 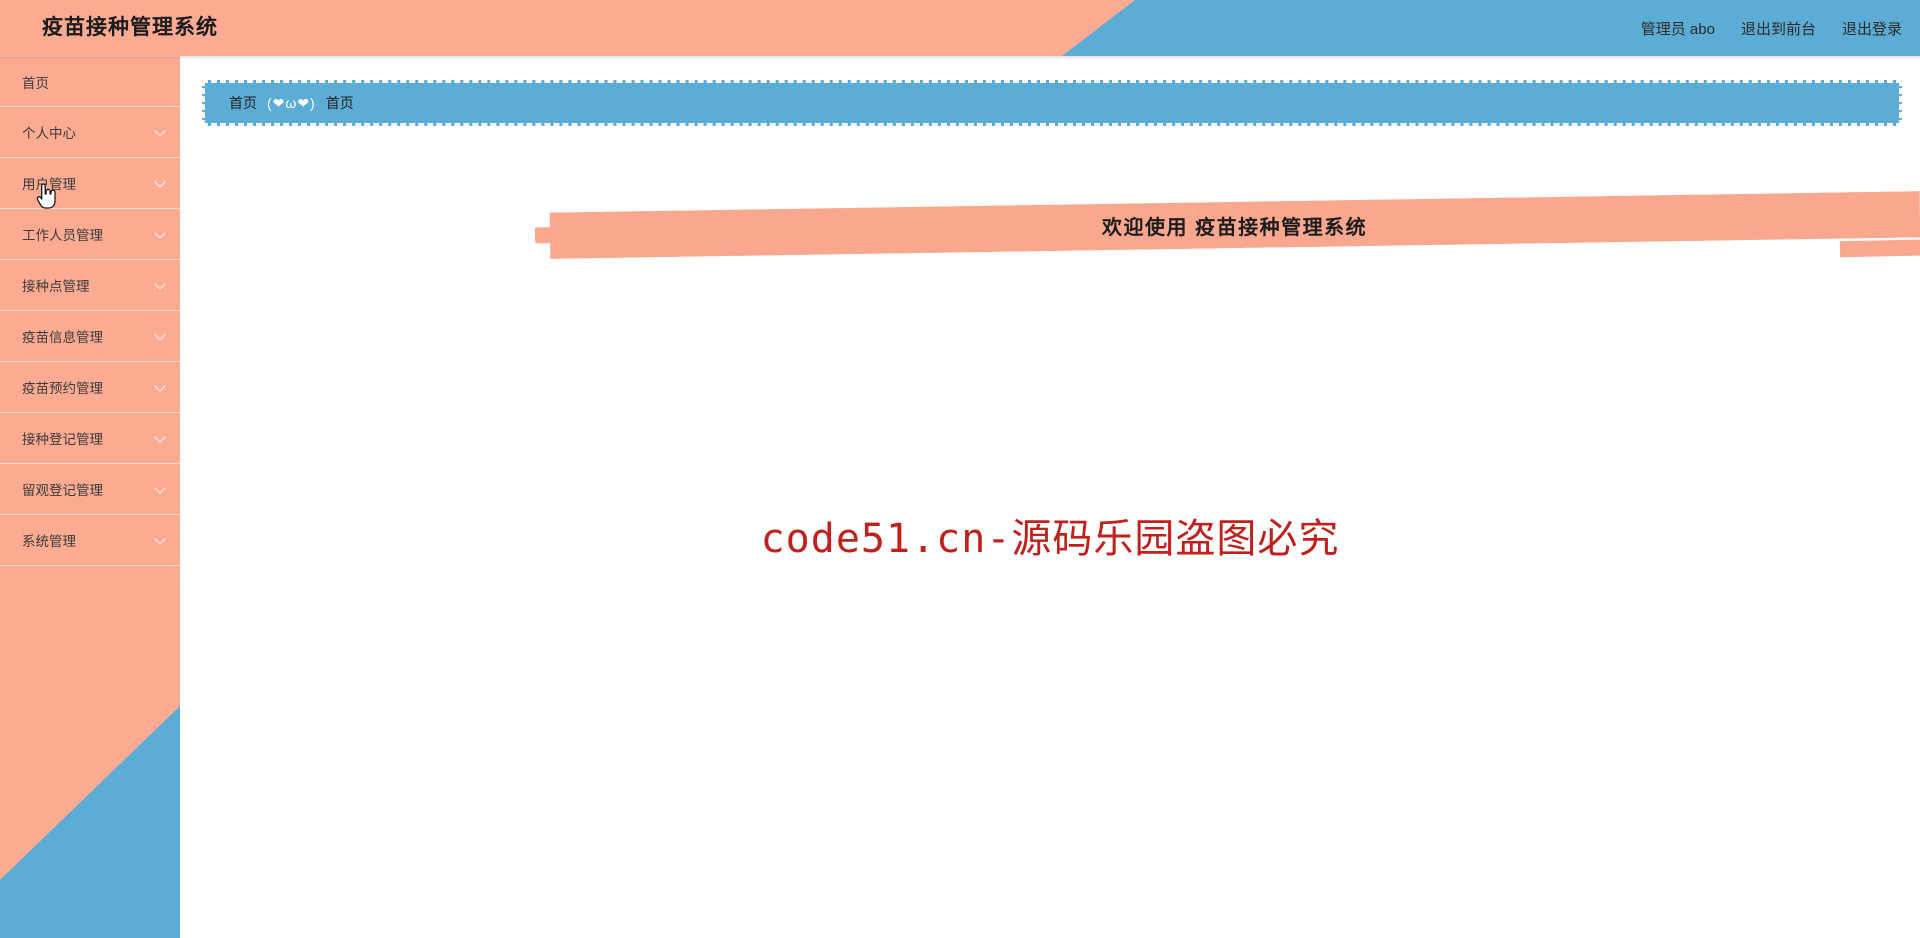 What do you see at coordinates (243, 103) in the screenshot?
I see `breadcrumb-home-link: 首页` at bounding box center [243, 103].